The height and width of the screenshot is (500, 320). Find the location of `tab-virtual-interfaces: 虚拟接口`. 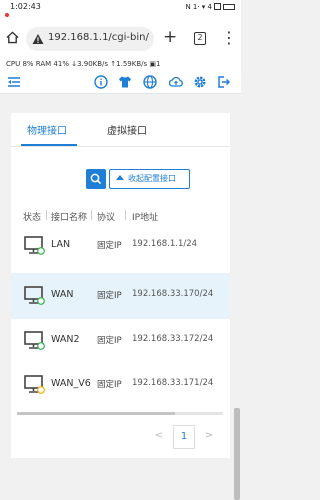

tab-virtual-interfaces: 虚拟接口 is located at coordinates (127, 129).